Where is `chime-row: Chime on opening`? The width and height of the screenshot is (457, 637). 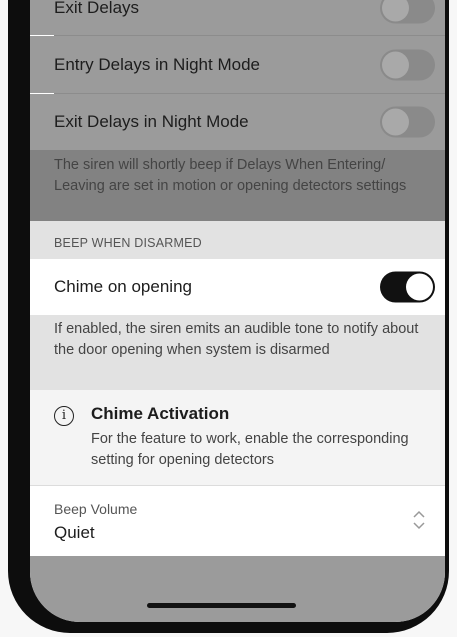
chime-row: Chime on opening is located at coordinates (237, 287).